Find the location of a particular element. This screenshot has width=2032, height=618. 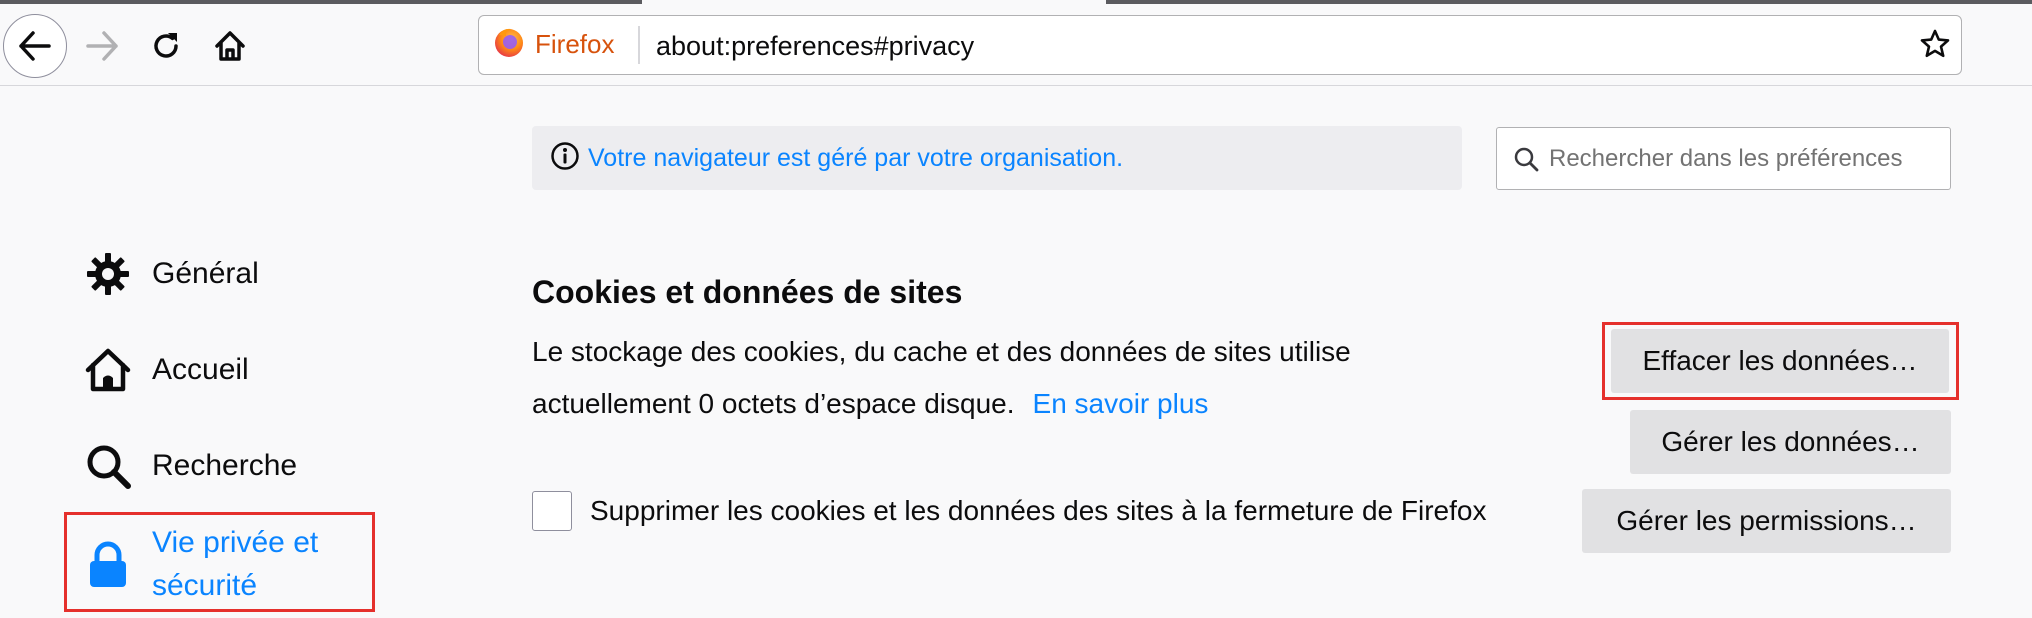

back-button is located at coordinates (35, 46).